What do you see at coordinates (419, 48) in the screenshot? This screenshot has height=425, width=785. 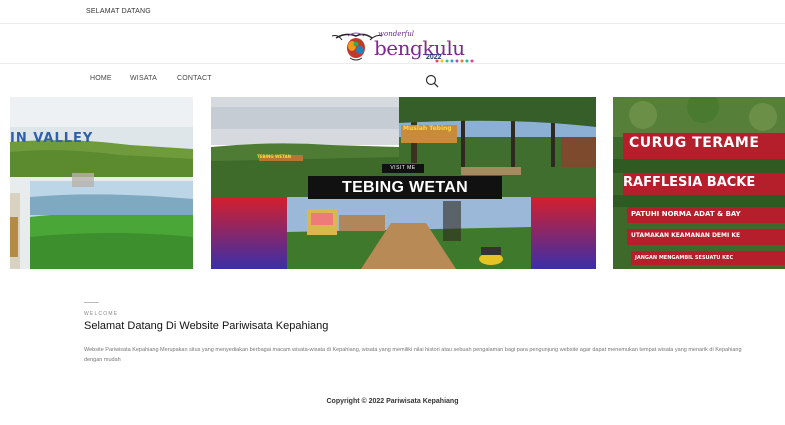 I see `logo-brand-text: bengkulu` at bounding box center [419, 48].